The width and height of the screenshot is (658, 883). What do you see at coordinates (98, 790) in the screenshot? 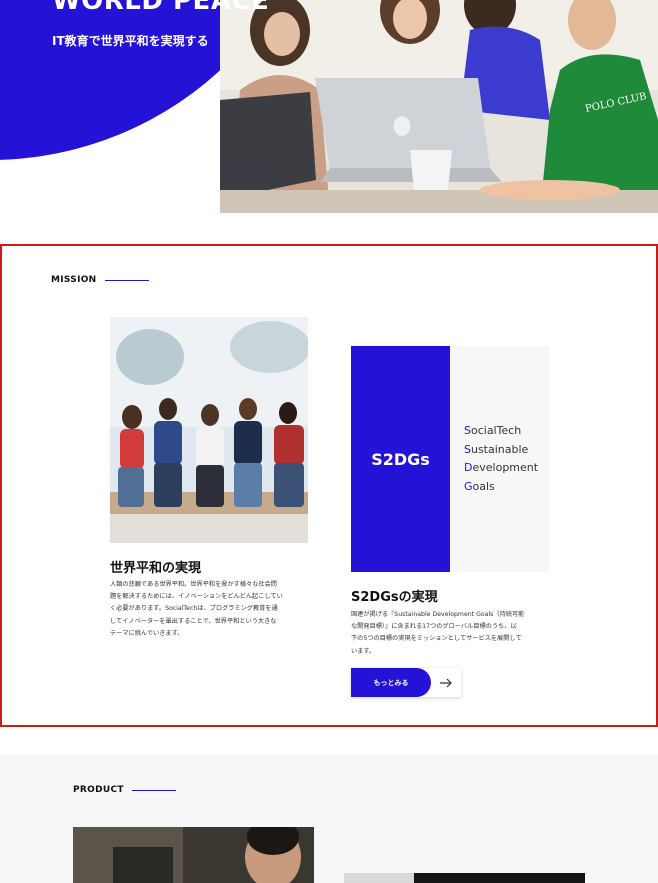
I see `product-eyebrow-label: PRODUCT` at bounding box center [98, 790].